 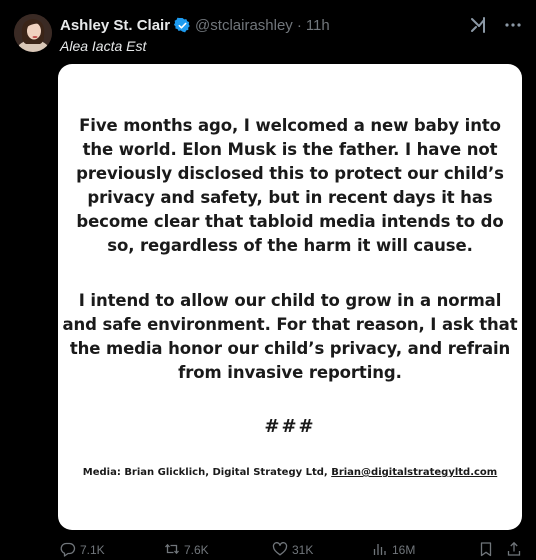 What do you see at coordinates (92, 550) in the screenshot?
I see `reply-count: 7.1K` at bounding box center [92, 550].